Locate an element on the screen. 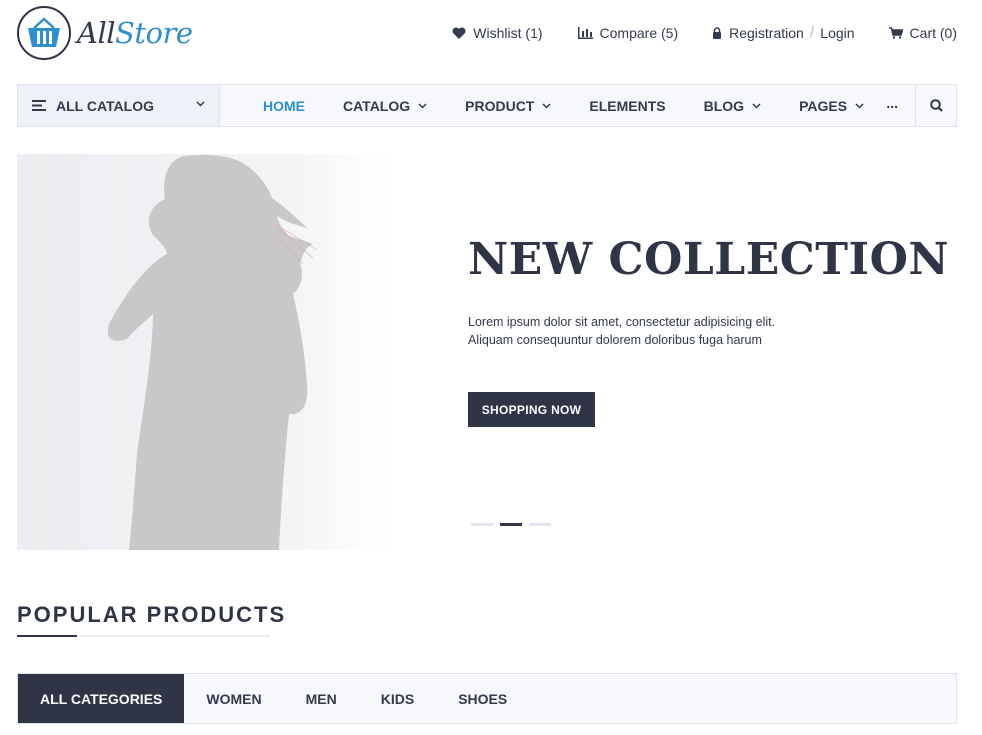 This screenshot has height=735, width=982. nav-item-elements: ELEMENTS is located at coordinates (627, 106).